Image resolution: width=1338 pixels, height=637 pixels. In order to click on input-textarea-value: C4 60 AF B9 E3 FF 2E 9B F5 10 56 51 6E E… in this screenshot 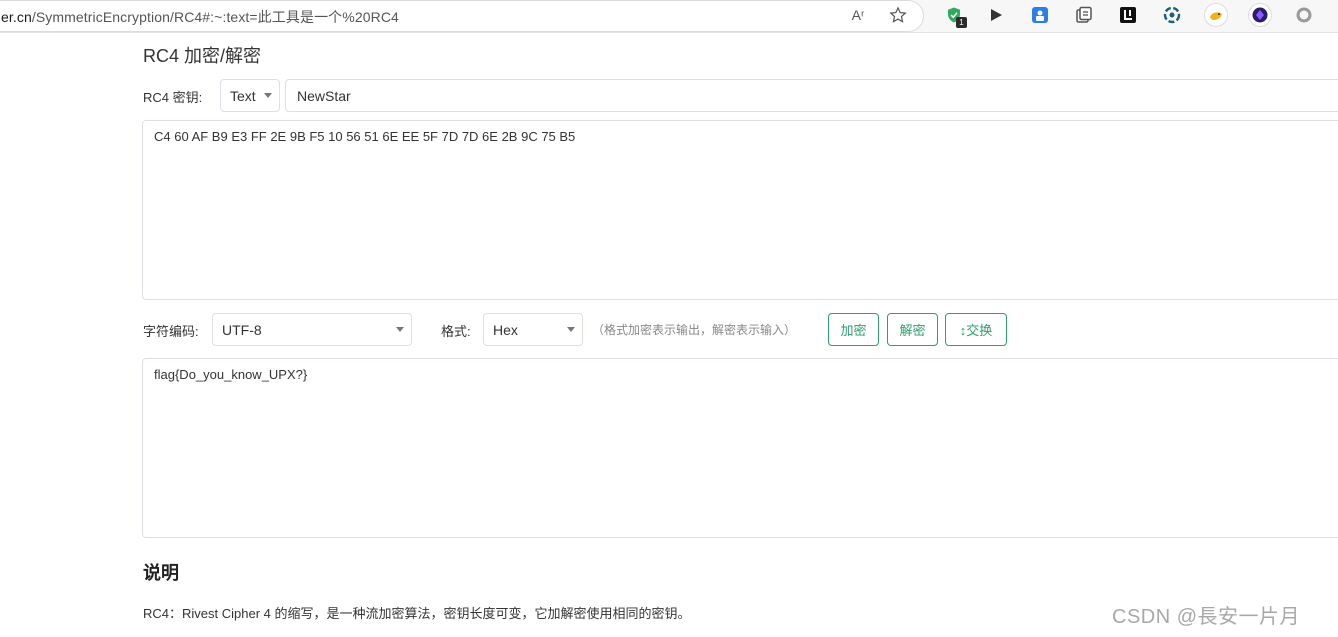, I will do `click(365, 136)`.